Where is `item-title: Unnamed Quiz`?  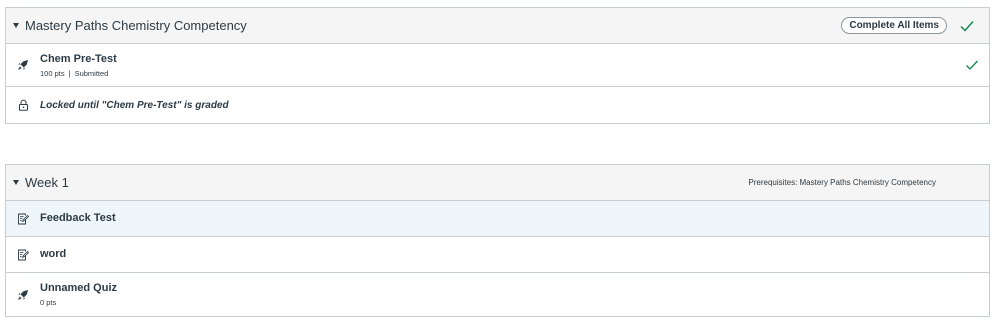 item-title: Unnamed Quiz is located at coordinates (78, 288).